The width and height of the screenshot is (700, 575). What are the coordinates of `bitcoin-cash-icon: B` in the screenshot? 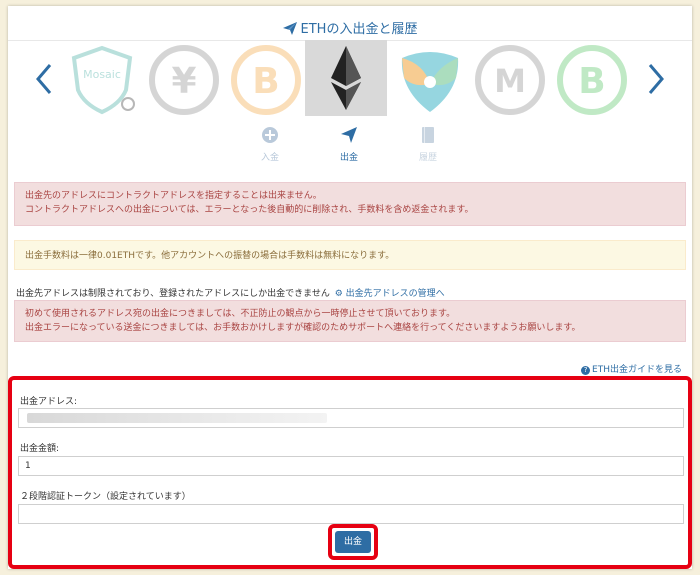 It's located at (592, 80).